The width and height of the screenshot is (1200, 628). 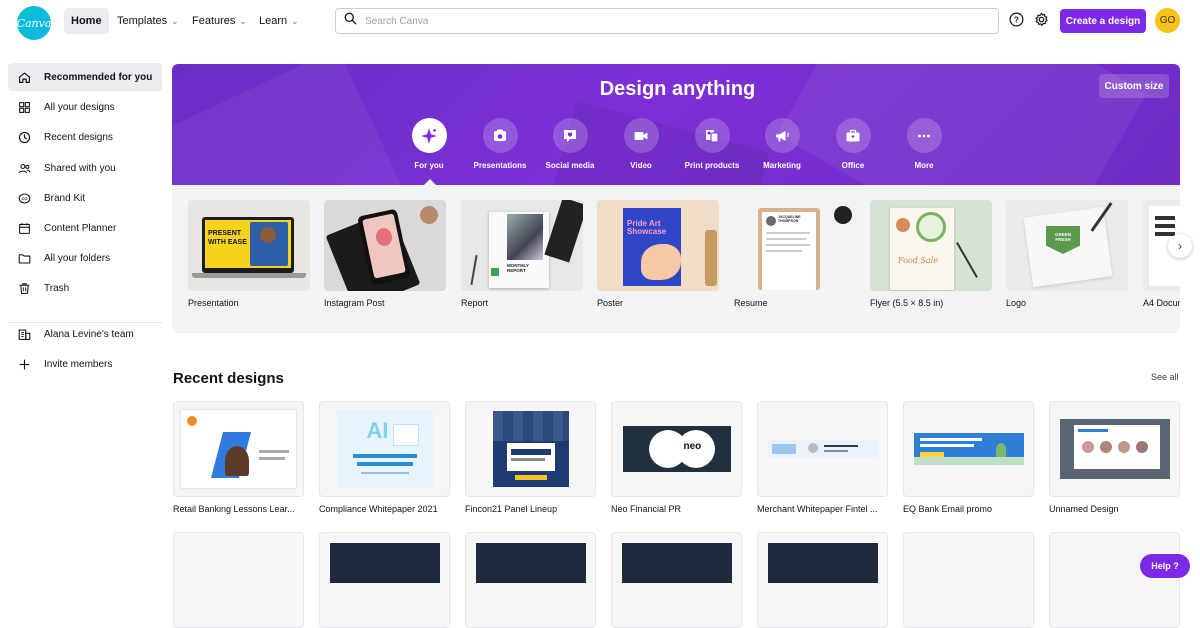 What do you see at coordinates (85, 288) in the screenshot?
I see `sidebar-item-trash: Trash` at bounding box center [85, 288].